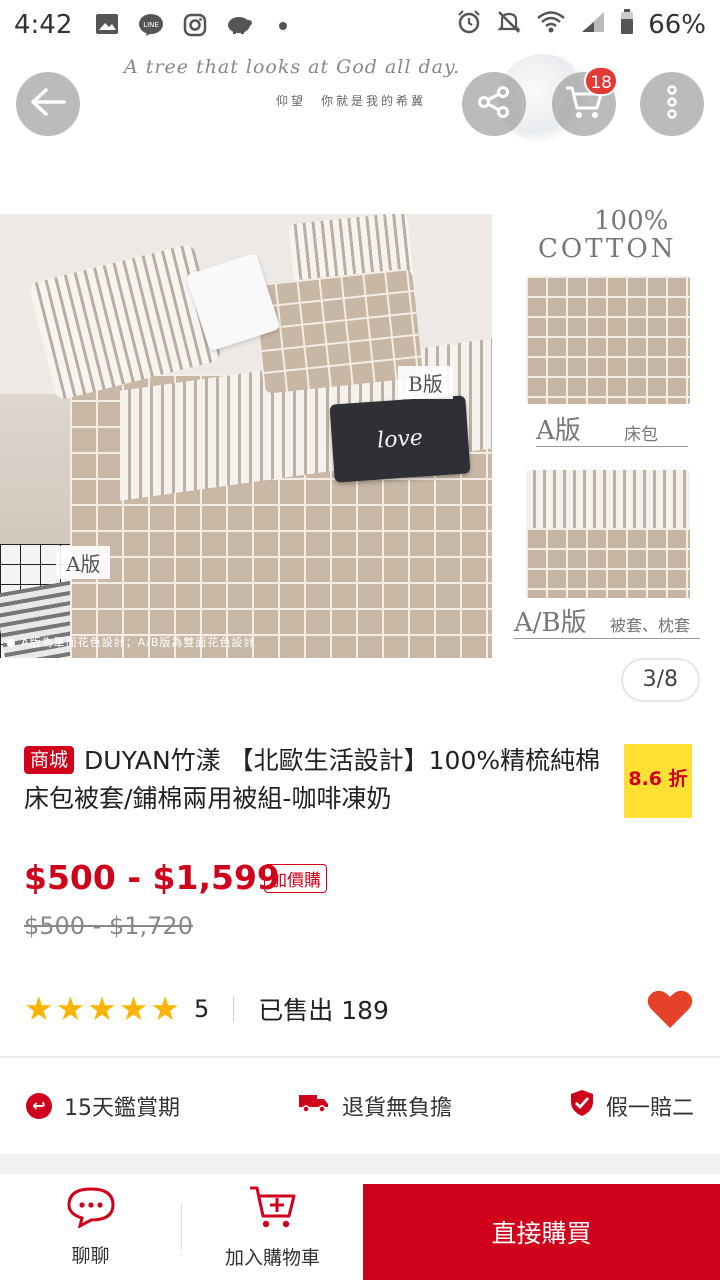 This screenshot has height=1280, width=720. I want to click on swatch-a-rule, so click(612, 446).